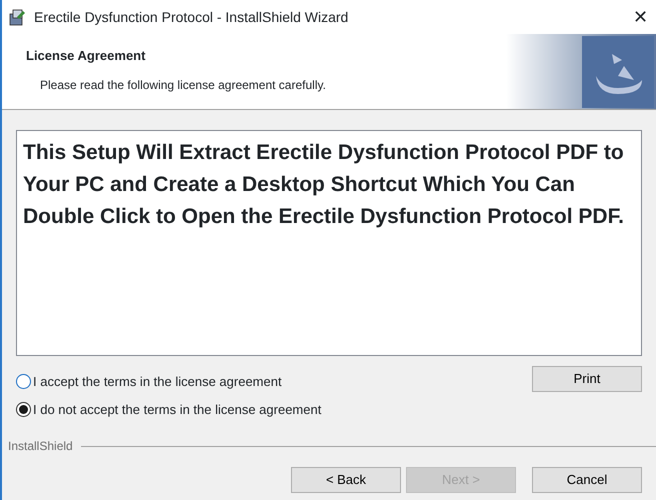  I want to click on option-label: I do not accept the terms in the license agreement, so click(177, 409).